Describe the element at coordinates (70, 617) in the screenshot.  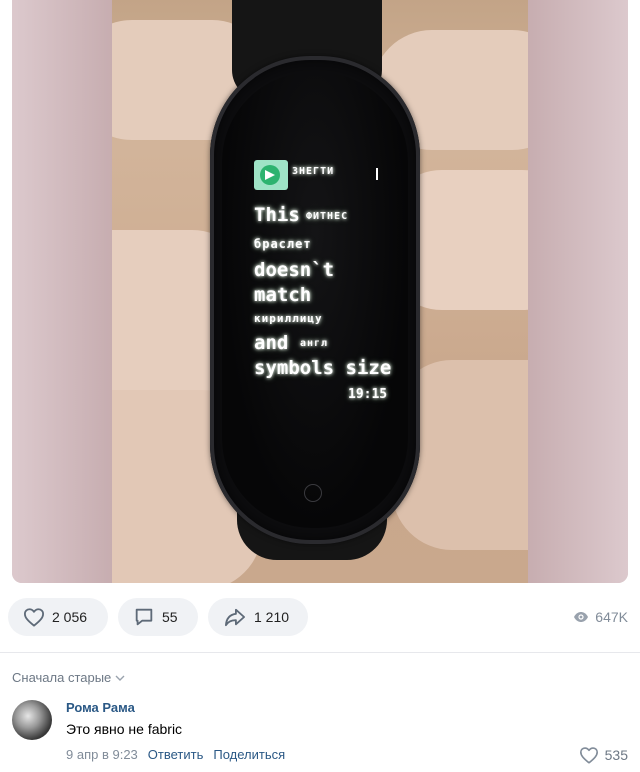
I see `like-count: 2 056` at that location.